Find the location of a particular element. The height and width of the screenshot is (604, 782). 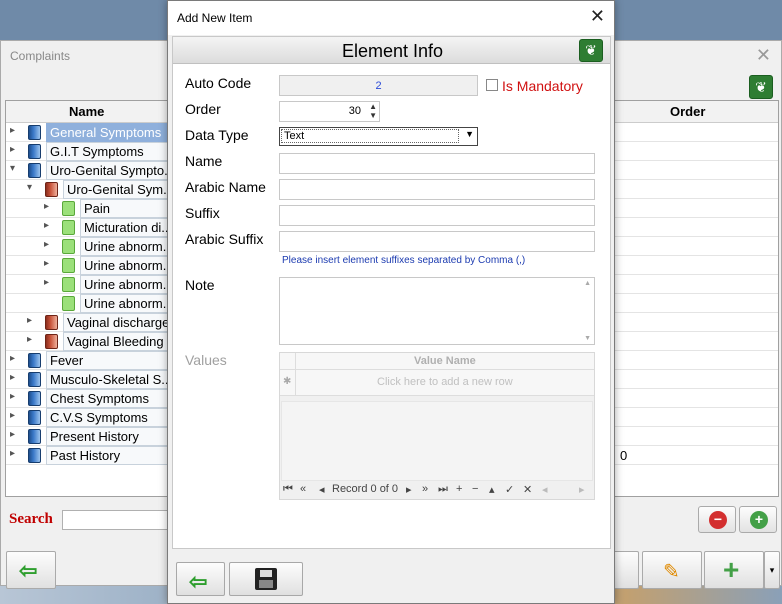

name-field is located at coordinates (437, 163).